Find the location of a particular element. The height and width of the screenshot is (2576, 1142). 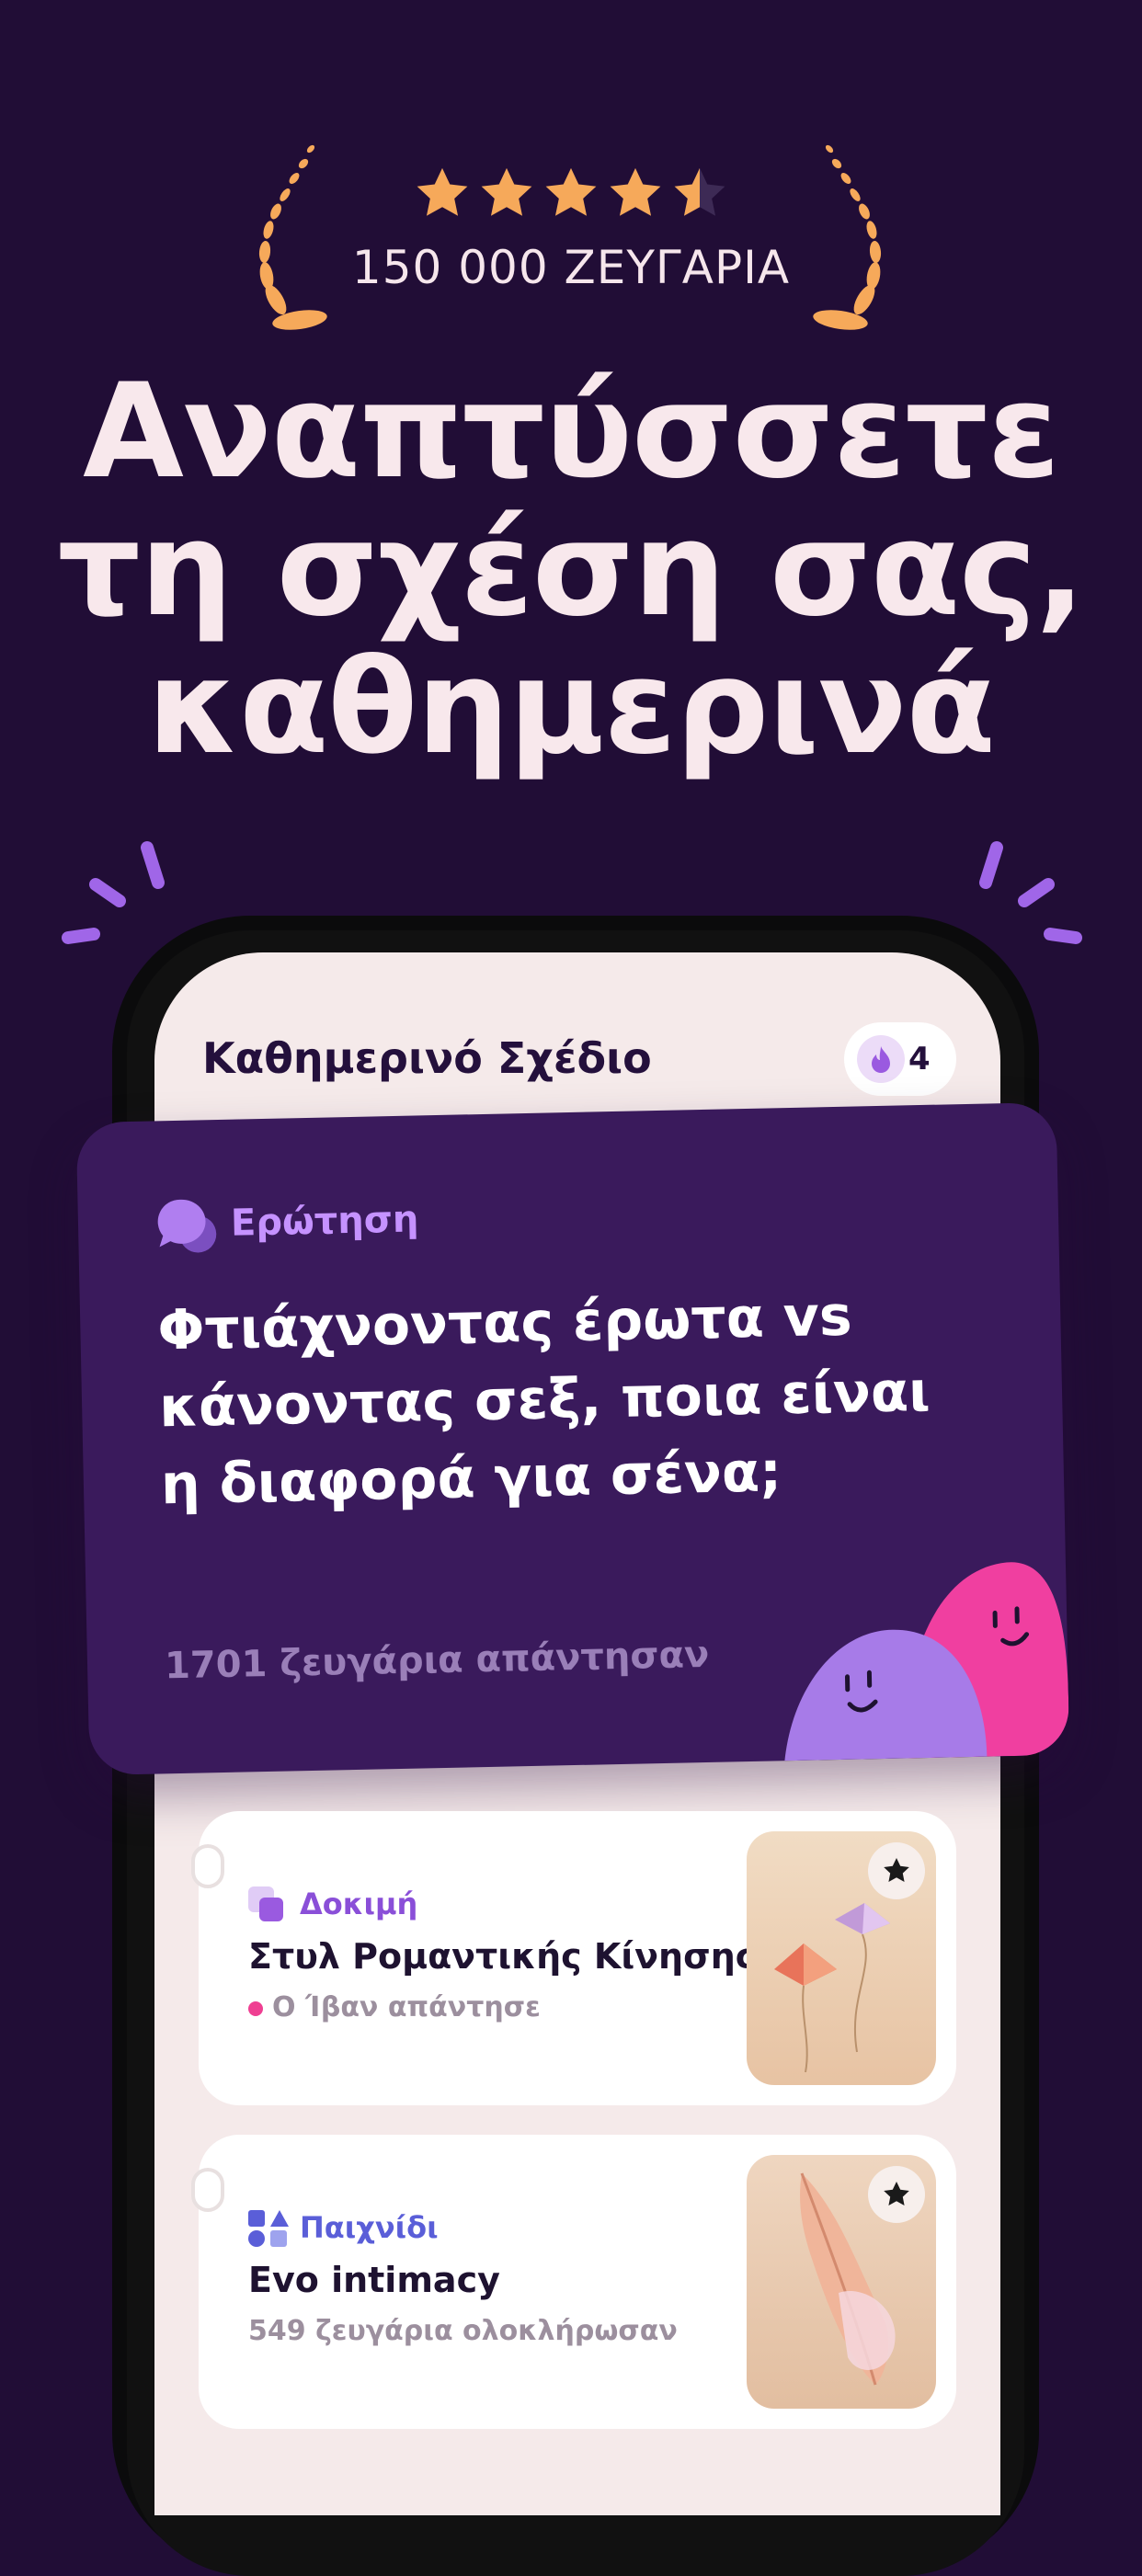

card-subtitle-text: Ο Ίβαν απάντησε is located at coordinates (406, 2007).